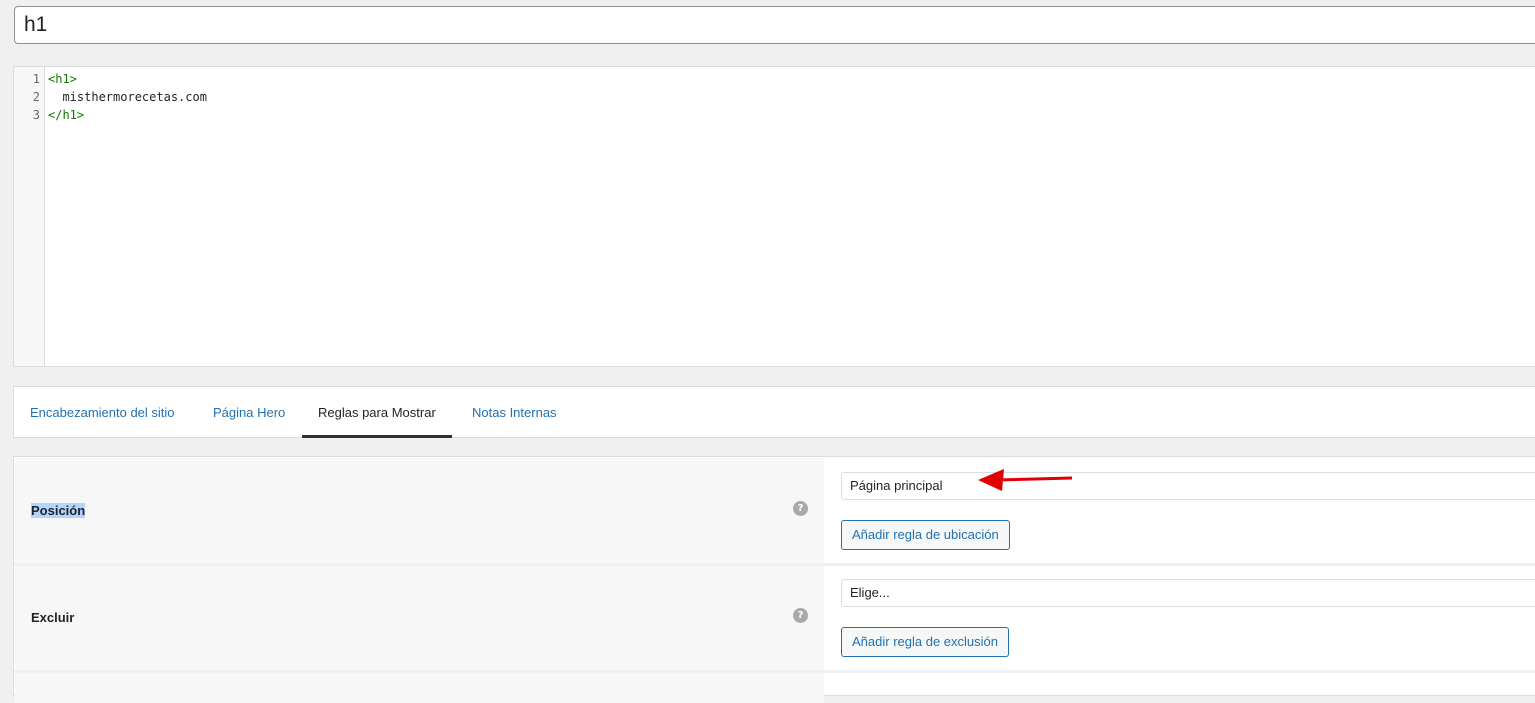 This screenshot has height=703, width=1535. I want to click on line-number: 3, so click(36, 115).